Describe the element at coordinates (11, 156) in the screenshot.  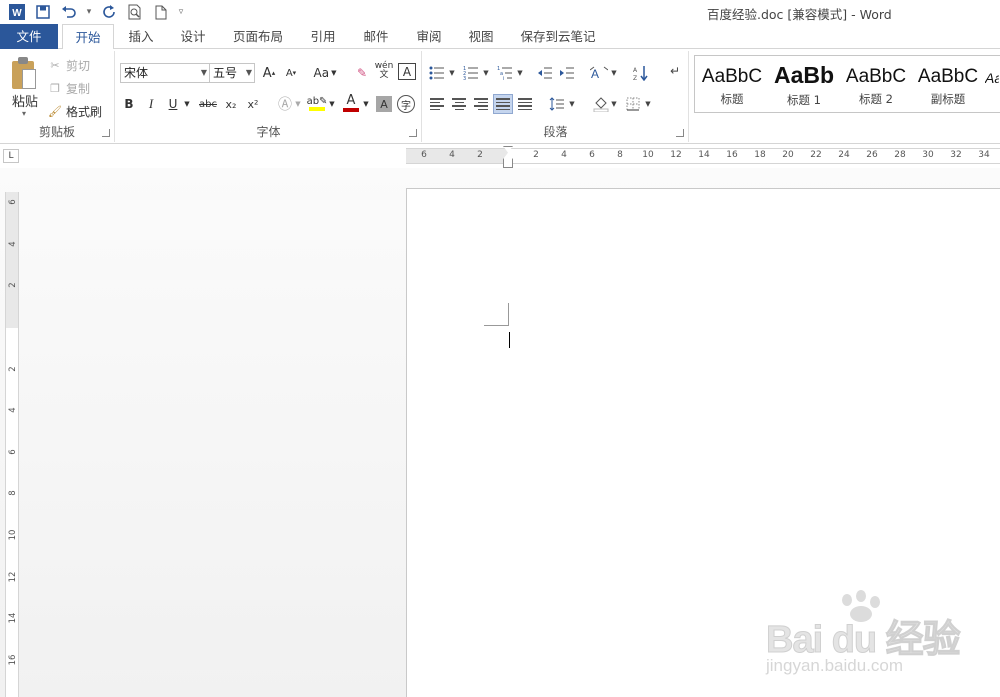
I see `tab-selector-button: L` at that location.